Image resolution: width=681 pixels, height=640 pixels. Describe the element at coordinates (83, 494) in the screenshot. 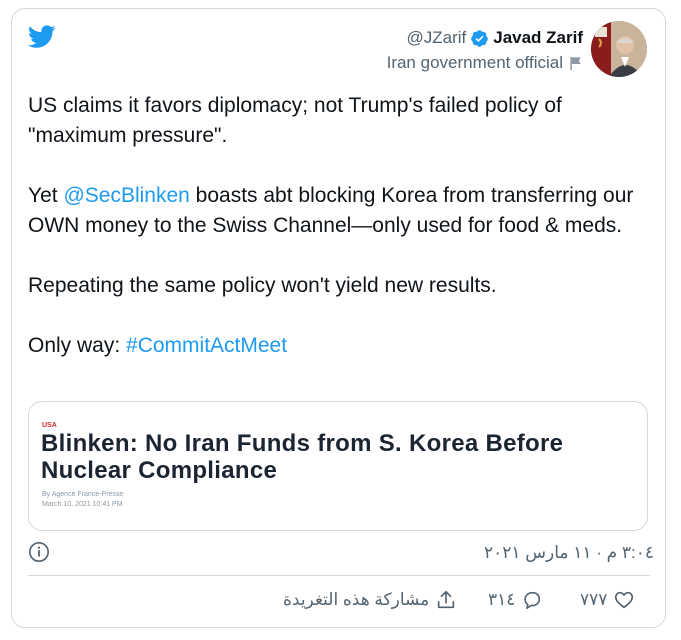

I see `article-author: By Agence France-Presse` at that location.